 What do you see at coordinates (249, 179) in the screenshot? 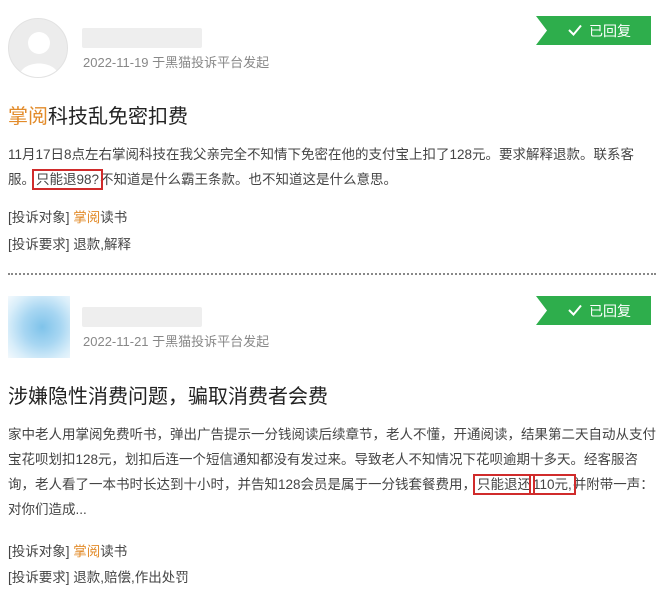
I see `body-text-after: 不知道是什么霸王条款。也不知道这是什么意思。` at bounding box center [249, 179].